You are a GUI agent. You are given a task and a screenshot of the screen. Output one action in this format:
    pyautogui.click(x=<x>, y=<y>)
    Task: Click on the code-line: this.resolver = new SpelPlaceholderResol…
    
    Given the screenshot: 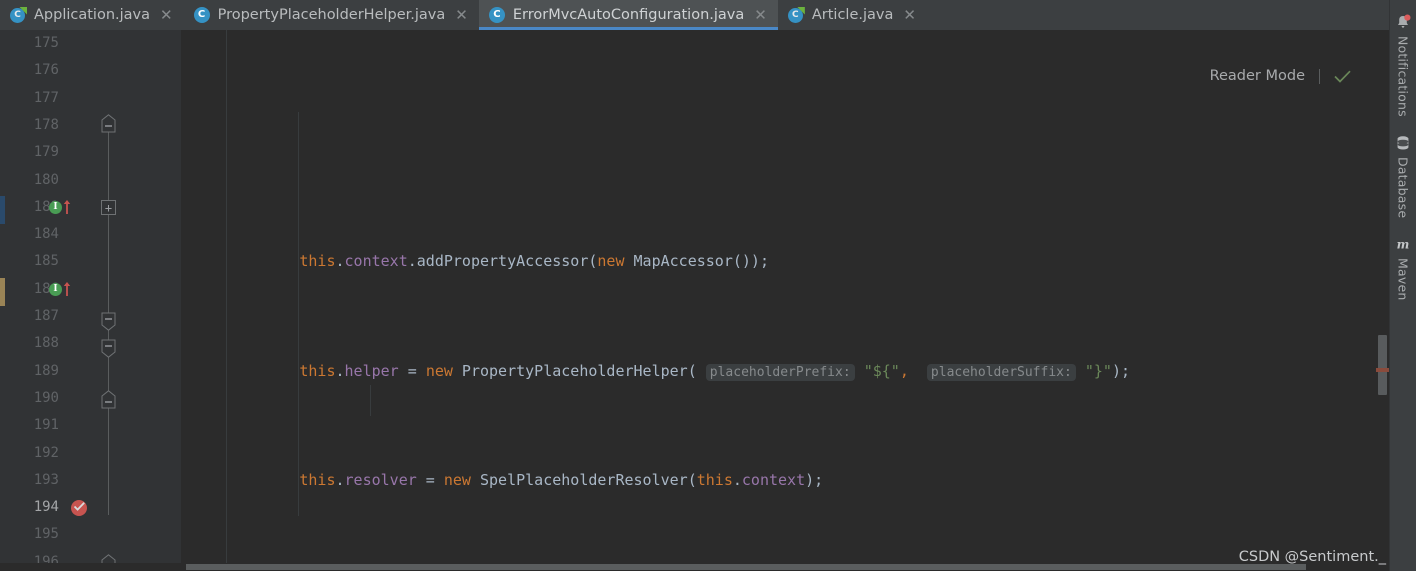 What is the action you would take?
    pyautogui.click(x=785, y=480)
    